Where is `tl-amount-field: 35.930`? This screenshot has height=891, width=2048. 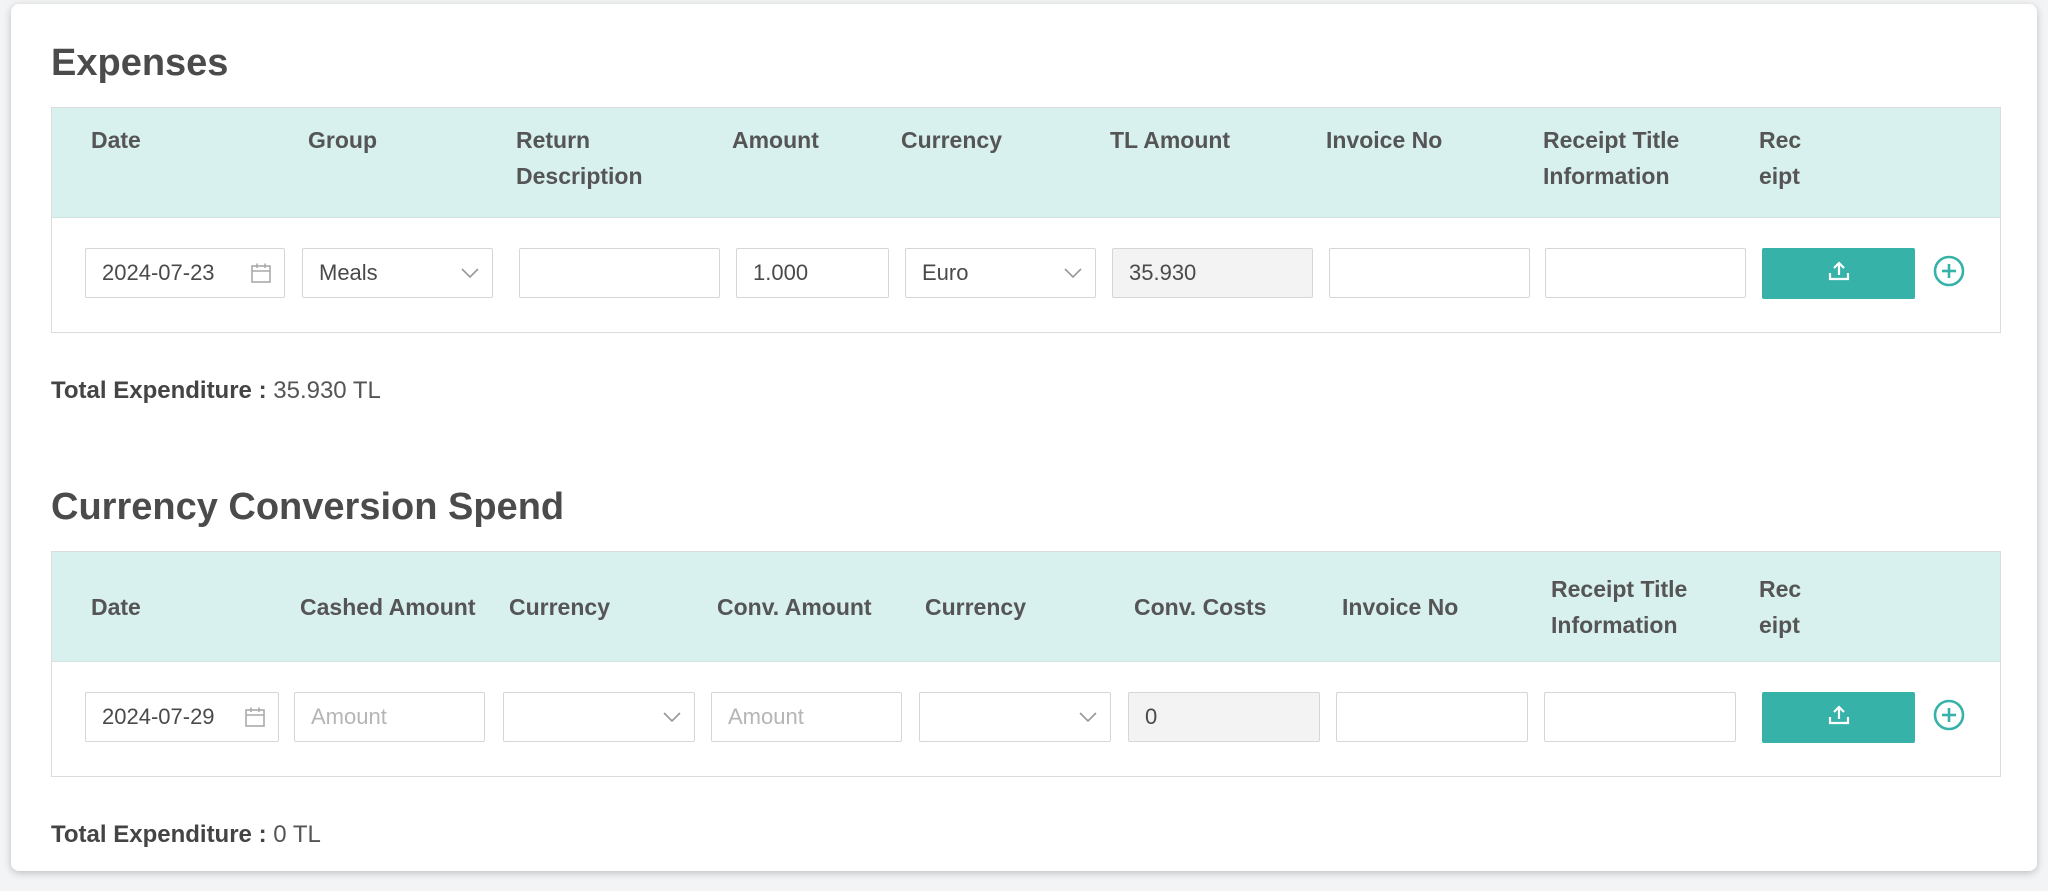
tl-amount-field: 35.930 is located at coordinates (1212, 273).